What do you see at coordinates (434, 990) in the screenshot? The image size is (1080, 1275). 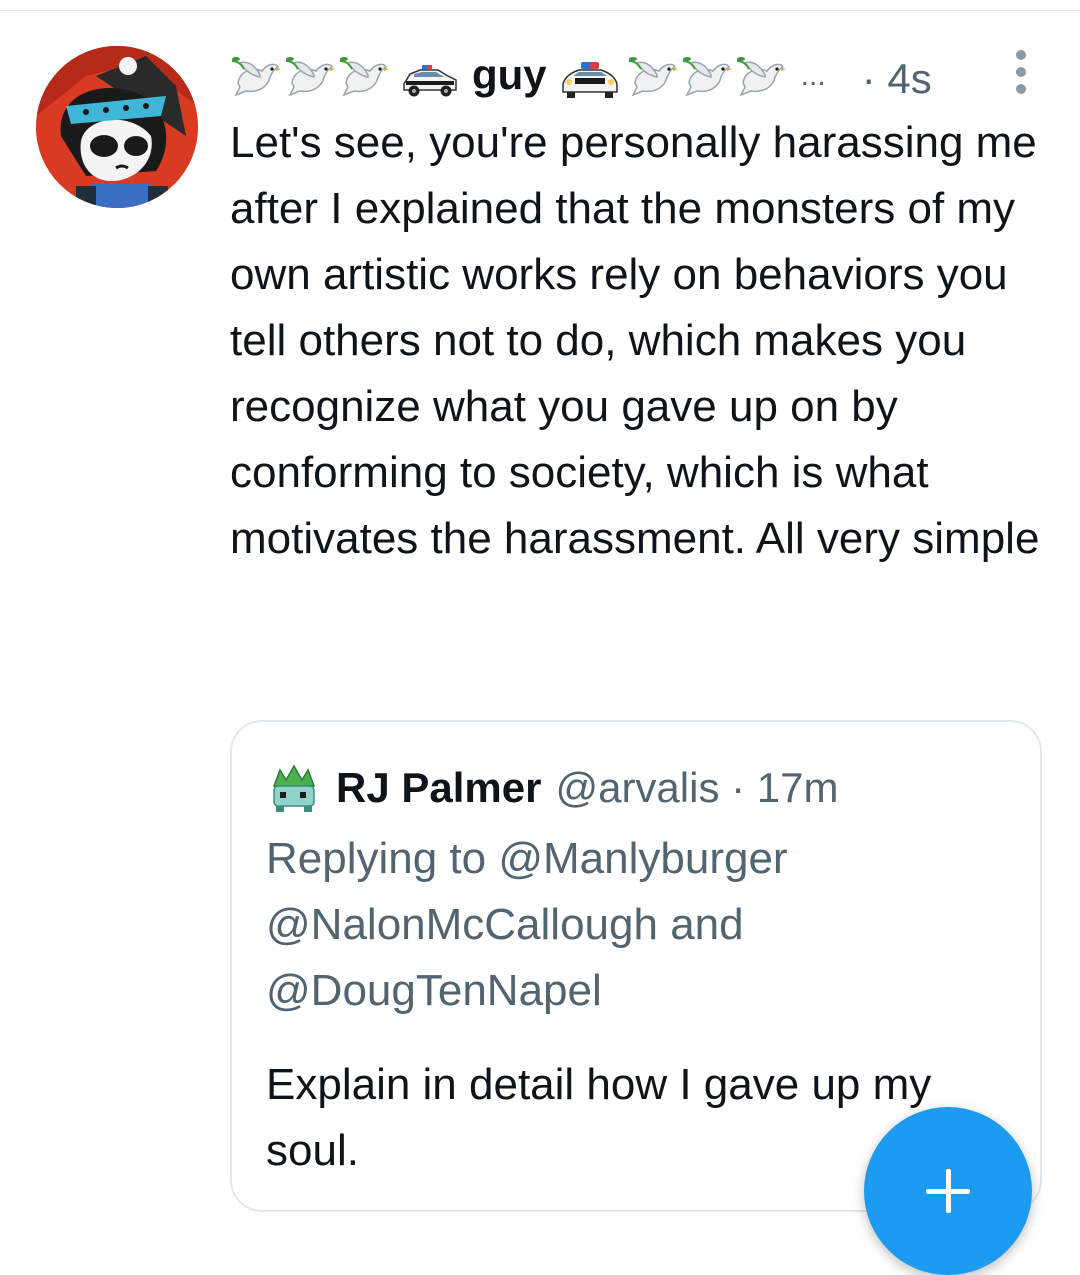 I see `mention-dougtennapel: @DougTenNapel` at bounding box center [434, 990].